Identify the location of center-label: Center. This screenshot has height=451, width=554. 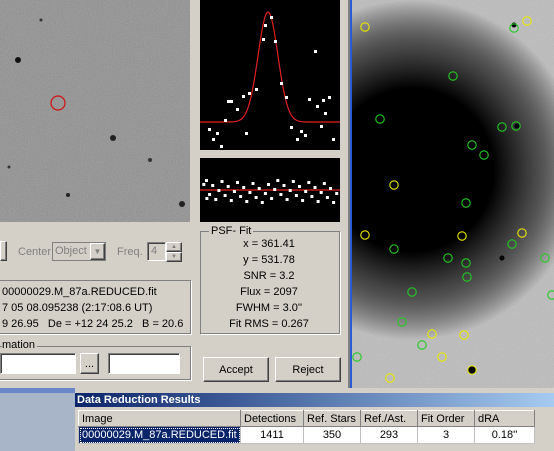
(35, 252).